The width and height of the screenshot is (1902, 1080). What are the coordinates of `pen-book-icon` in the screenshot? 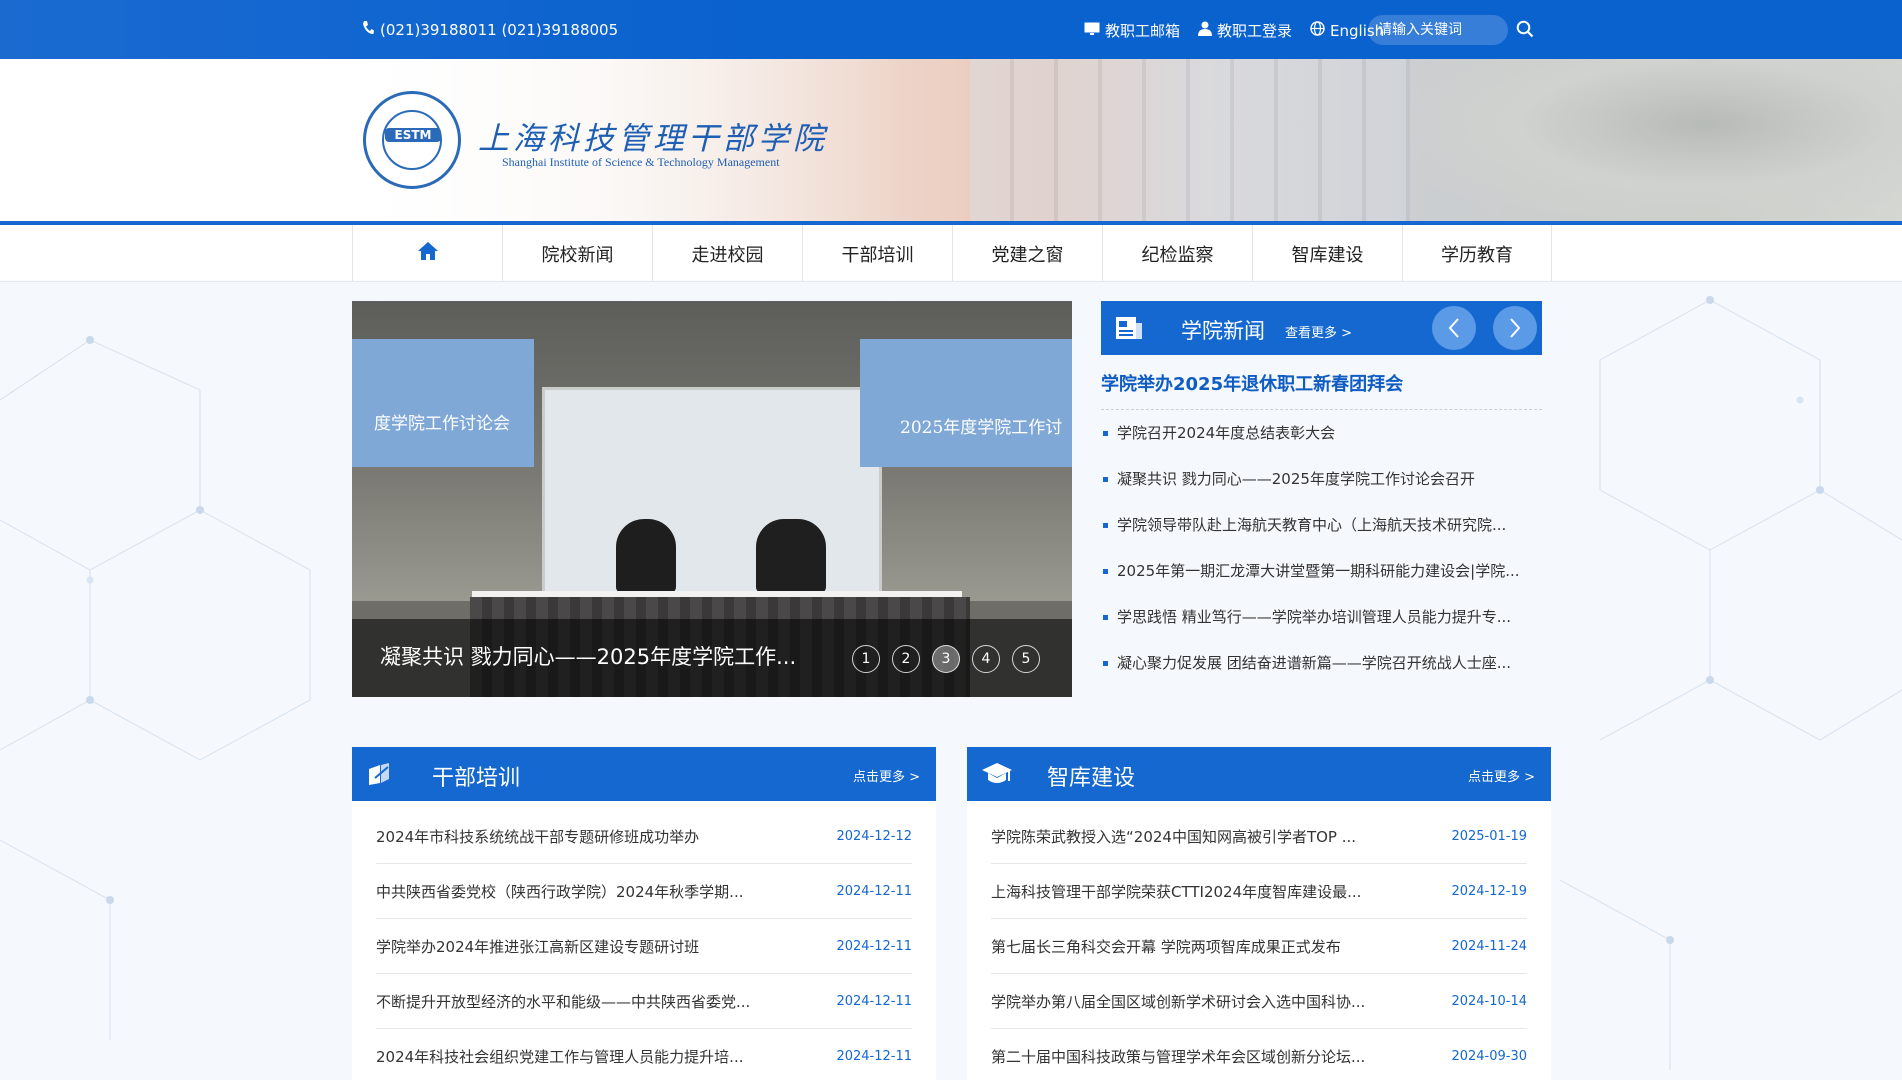 It's located at (379, 776).